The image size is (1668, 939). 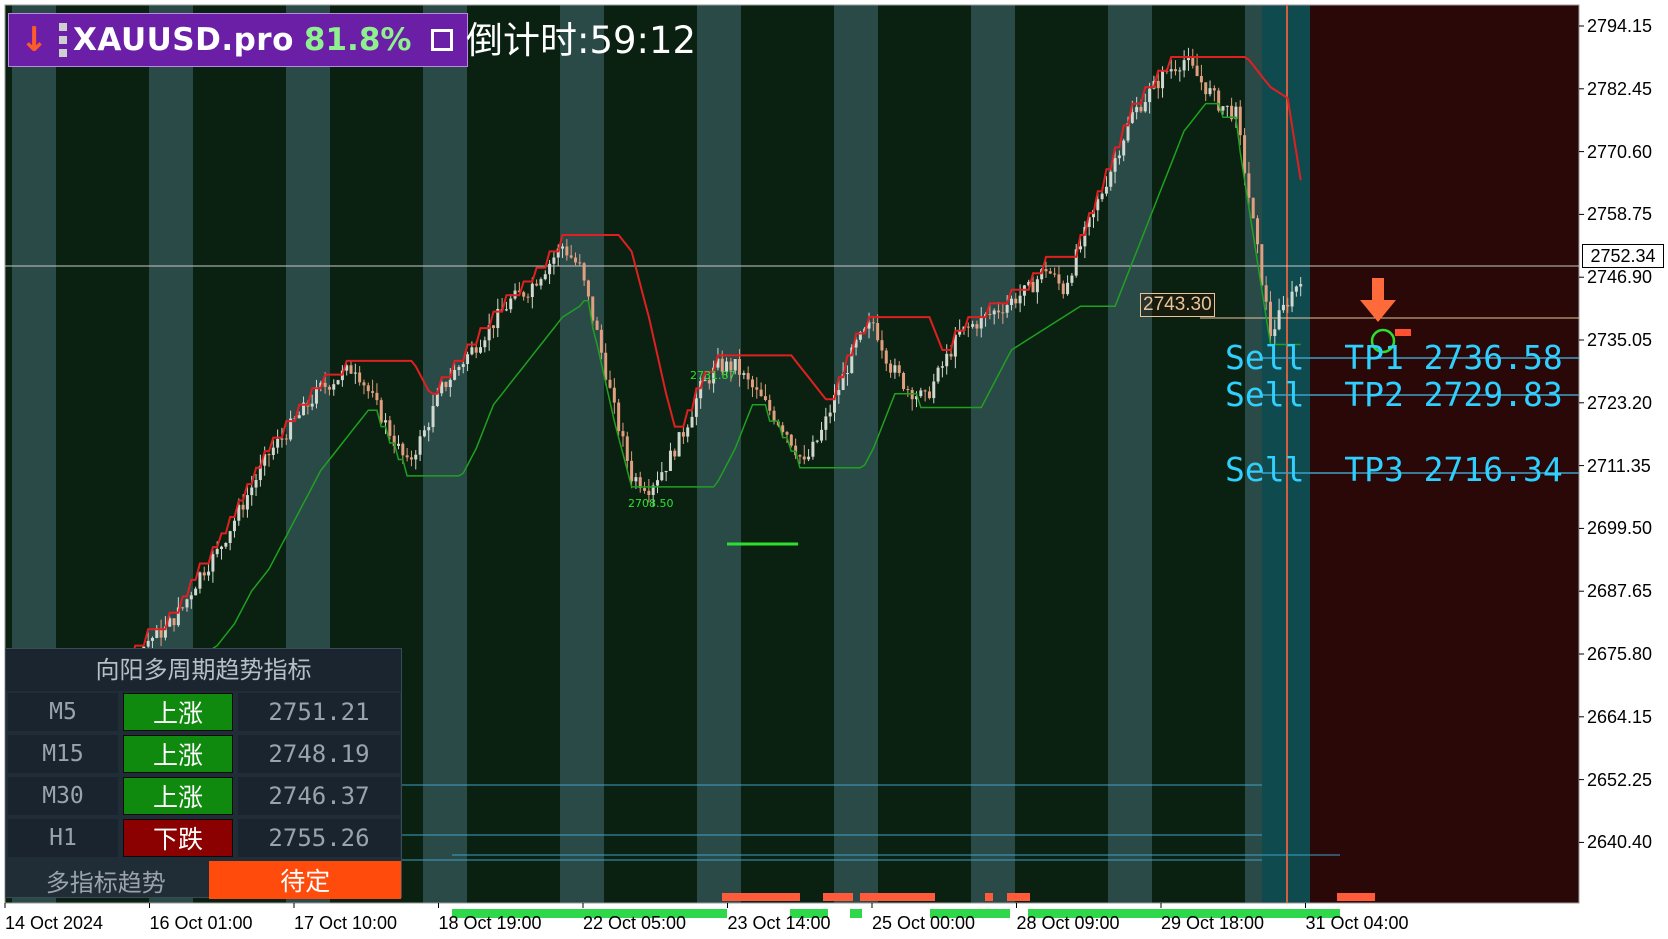 What do you see at coordinates (203, 670) in the screenshot?
I see `trend-panel-title: 向阳多周期趋势指标` at bounding box center [203, 670].